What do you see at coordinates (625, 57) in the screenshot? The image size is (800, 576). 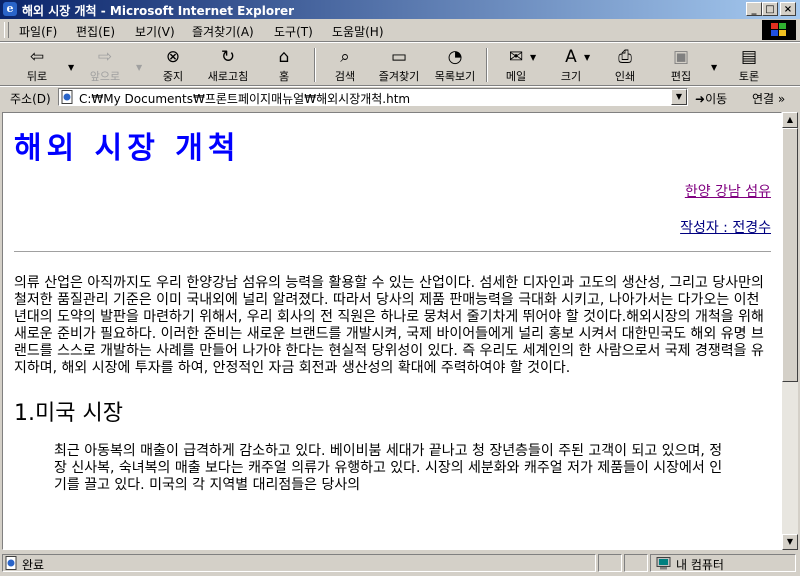 I see `printer-icon: ⎙` at bounding box center [625, 57].